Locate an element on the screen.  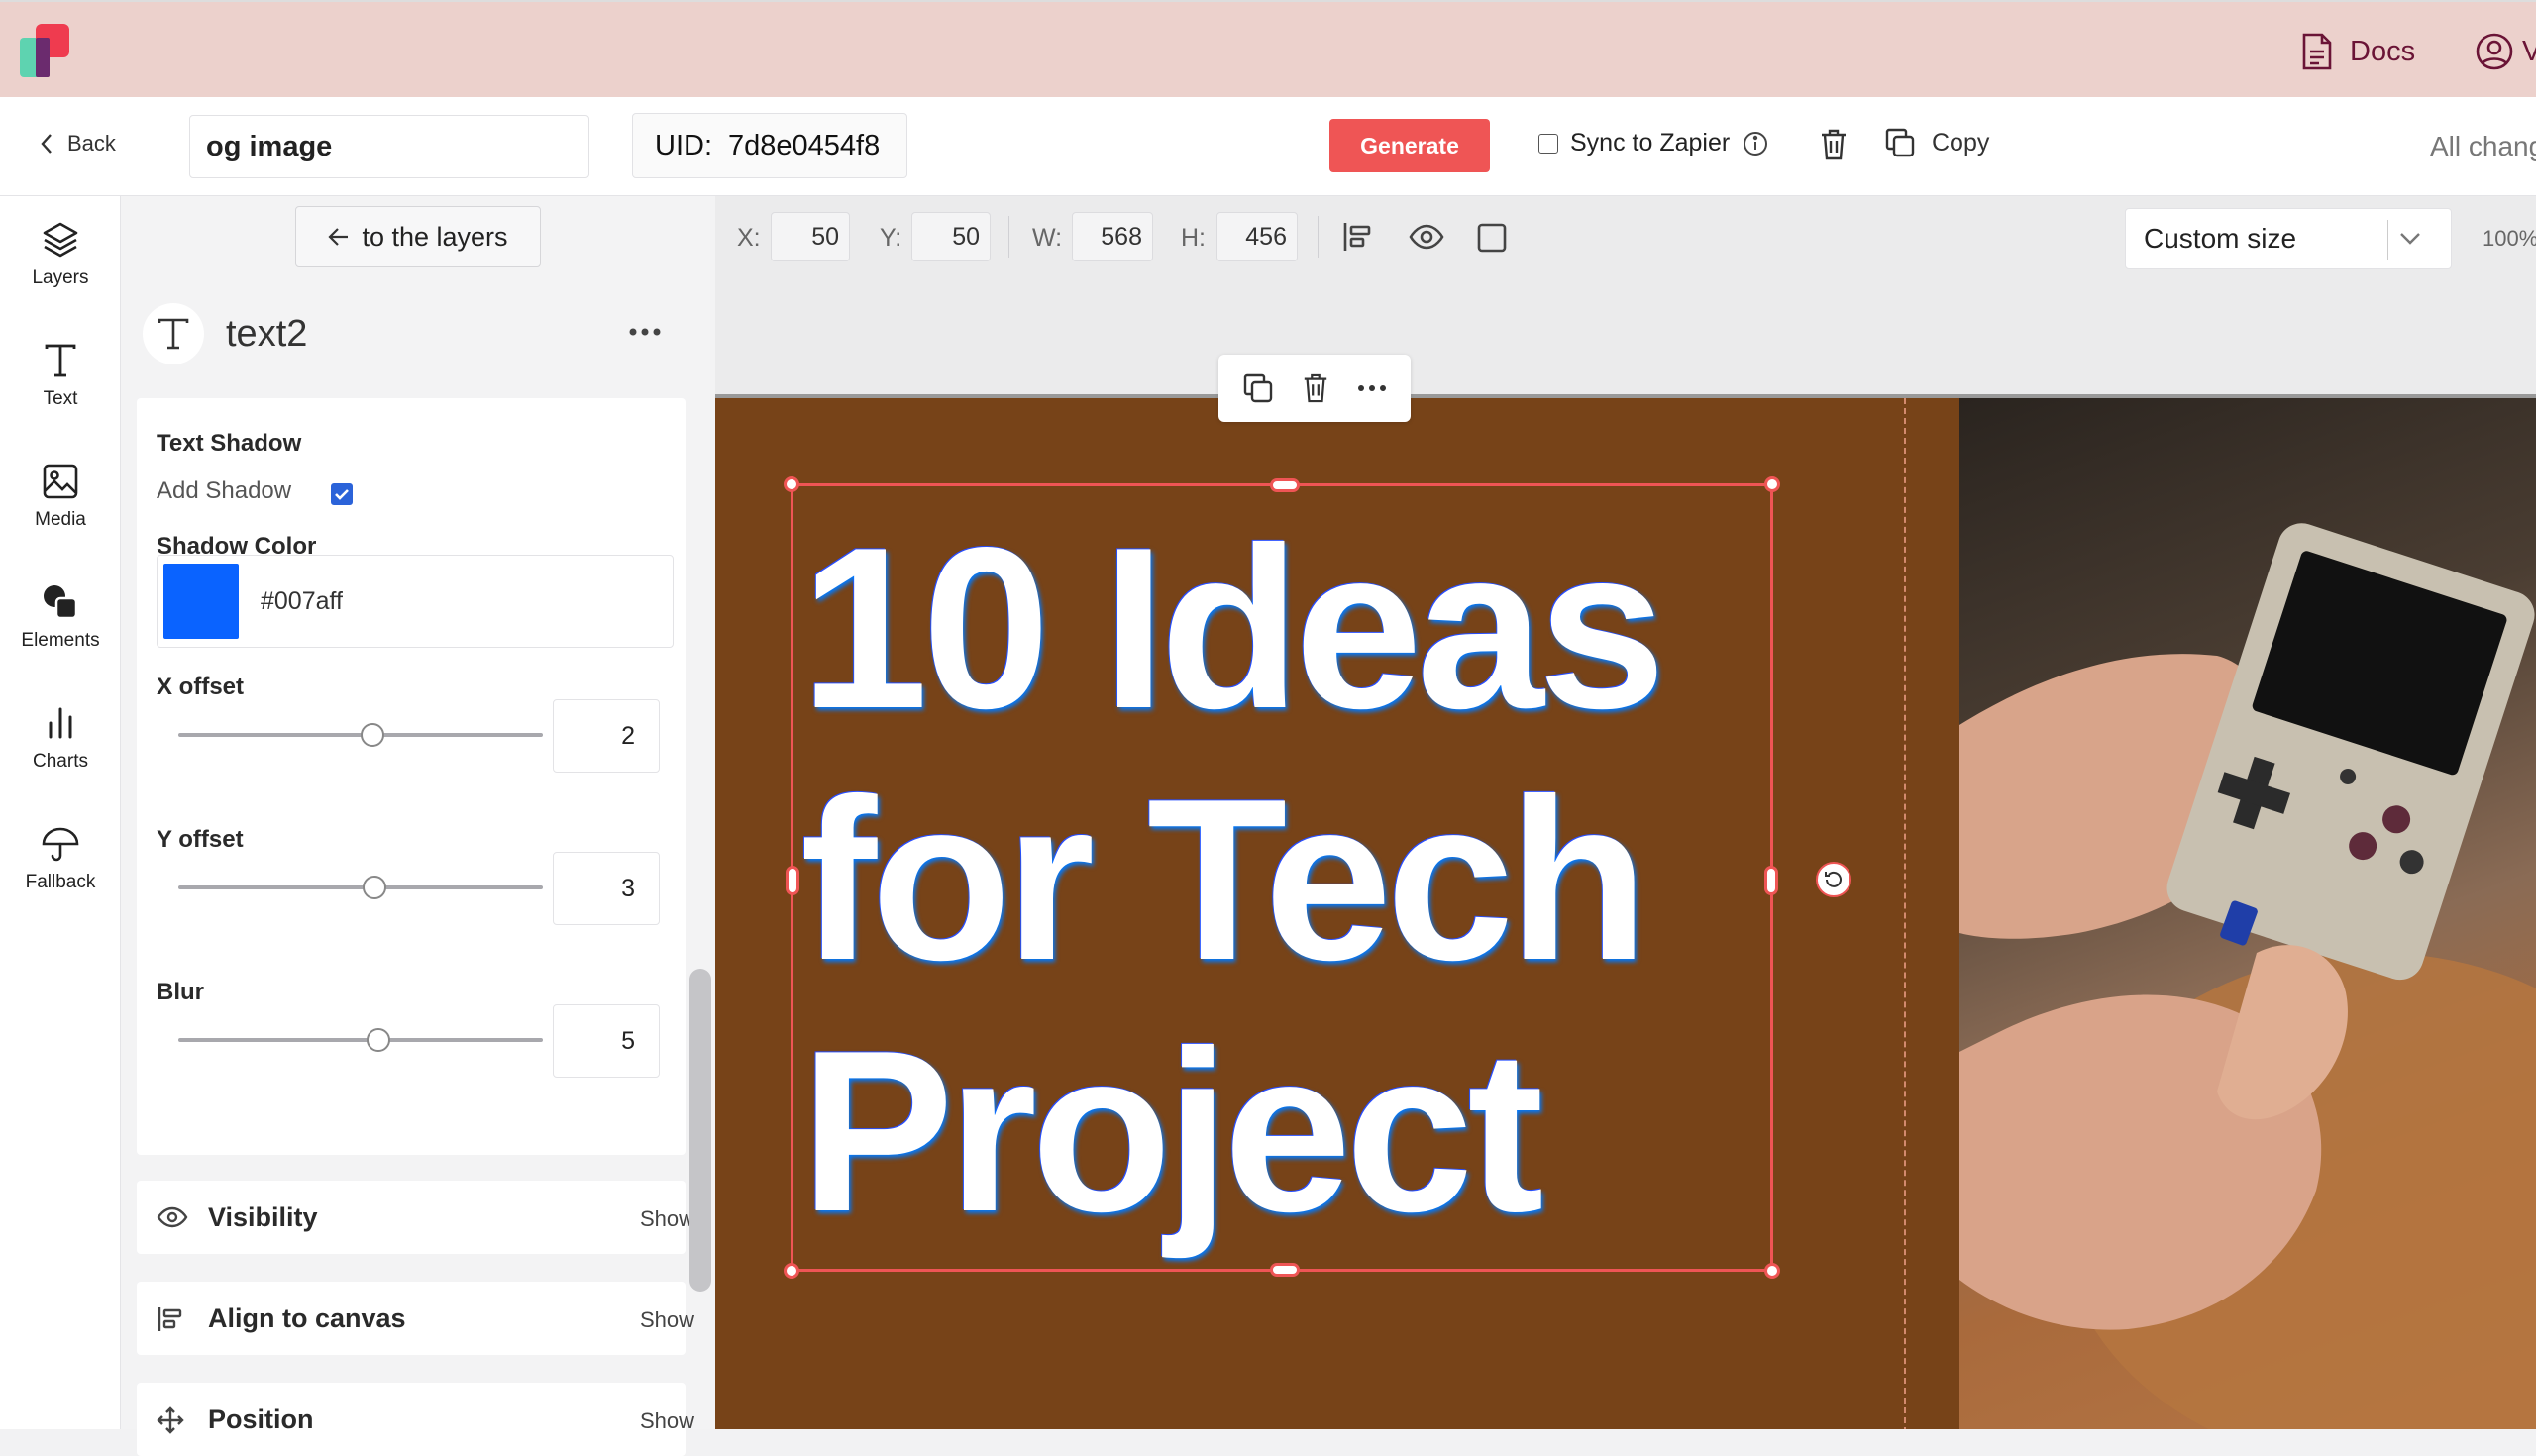
position-show-link: Show is located at coordinates (667, 1421).